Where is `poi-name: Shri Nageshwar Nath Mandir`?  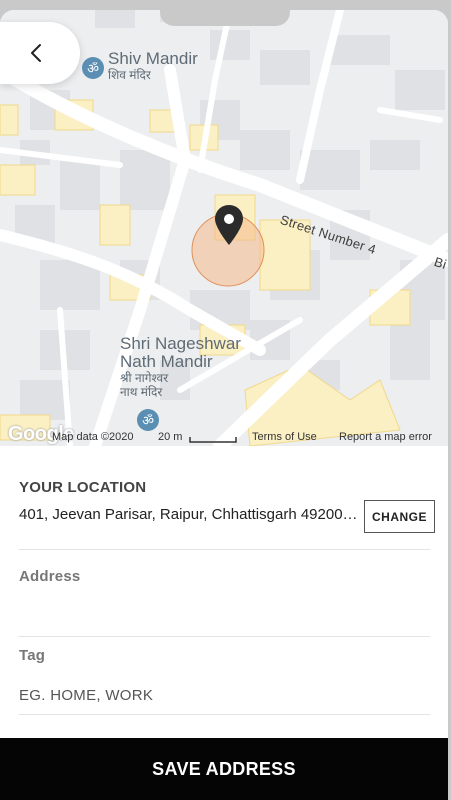 poi-name: Shri Nageshwar Nath Mandir is located at coordinates (180, 352).